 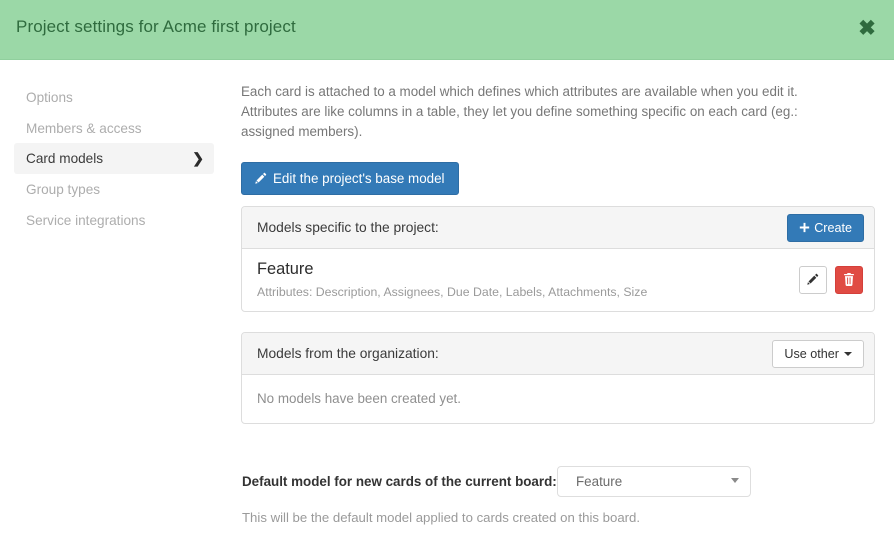 I want to click on sidebar-item-members-access: Members & access, so click(x=114, y=128).